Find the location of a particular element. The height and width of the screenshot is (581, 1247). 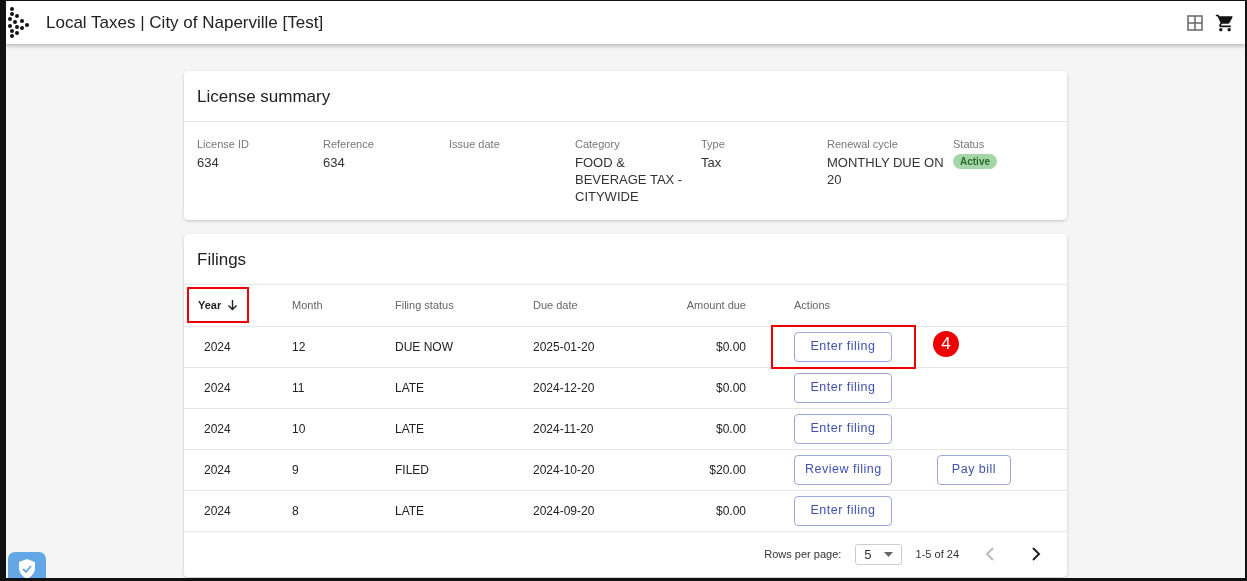

security-badge is located at coordinates (27, 565).